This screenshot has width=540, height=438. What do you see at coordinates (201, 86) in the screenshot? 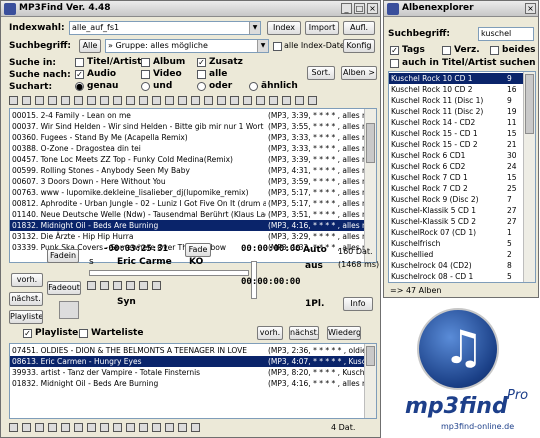
I see `oder-radio` at bounding box center [201, 86].